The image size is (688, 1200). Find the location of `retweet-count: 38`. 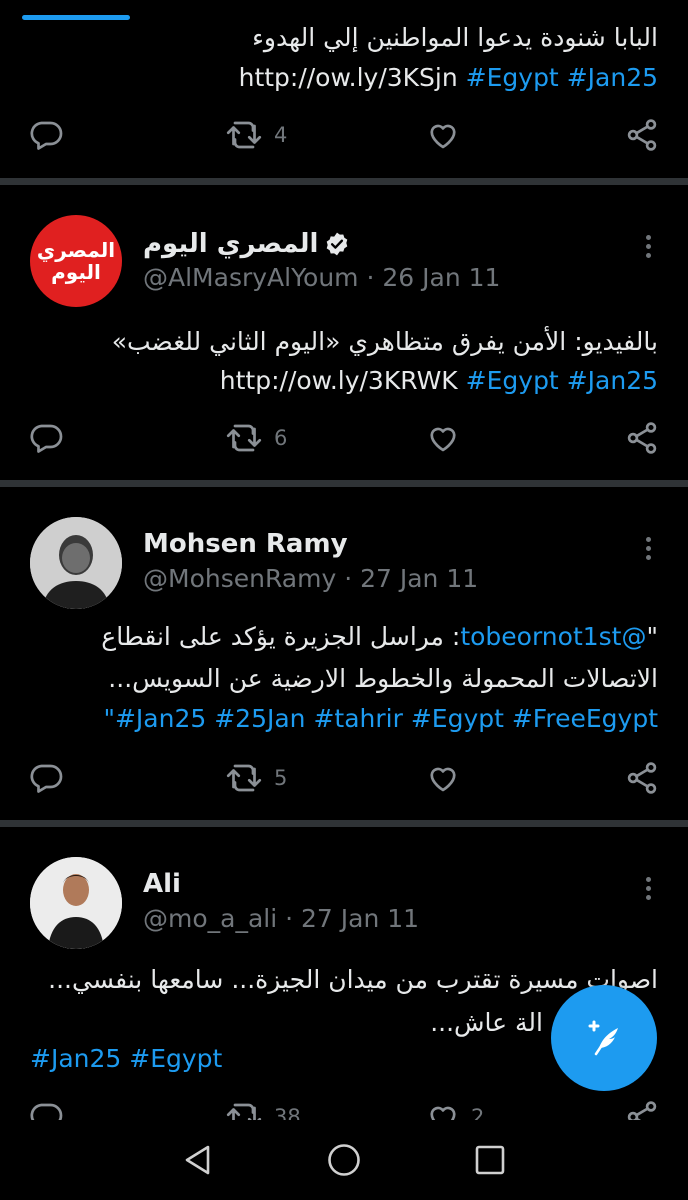

retweet-count: 38 is located at coordinates (287, 1112).